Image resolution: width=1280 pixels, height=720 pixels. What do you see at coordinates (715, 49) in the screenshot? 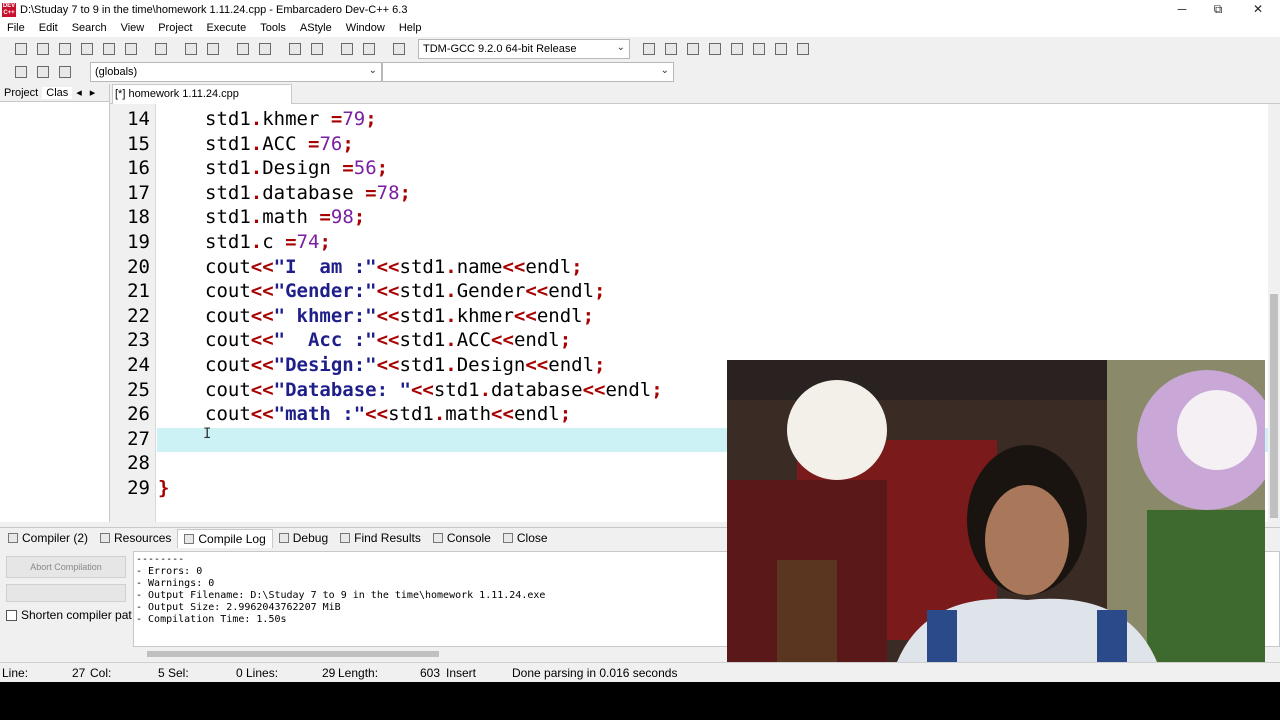
I see `insert-icon` at bounding box center [715, 49].